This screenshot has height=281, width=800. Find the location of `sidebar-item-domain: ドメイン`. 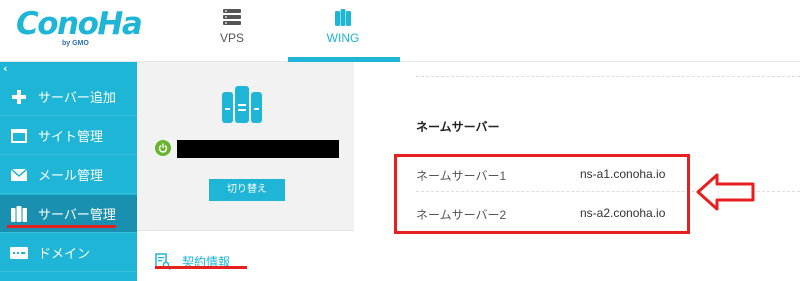

sidebar-item-domain: ドメイン is located at coordinates (68, 253).